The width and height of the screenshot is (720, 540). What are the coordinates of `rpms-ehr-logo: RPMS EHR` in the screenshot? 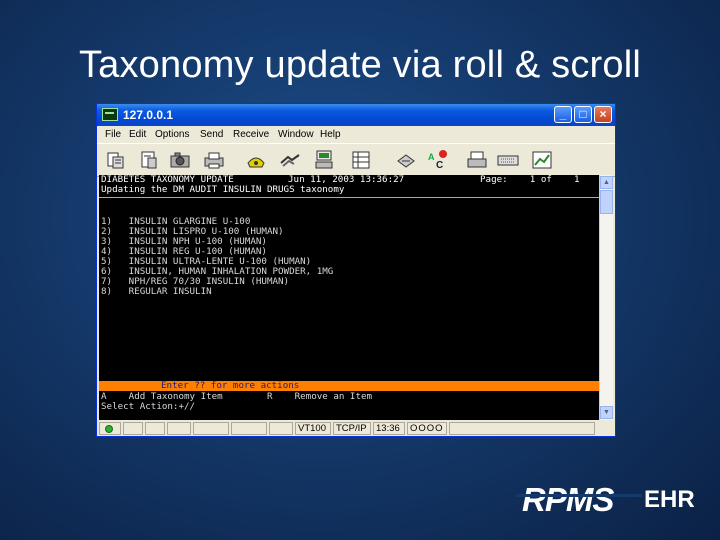 It's located at (611, 501).